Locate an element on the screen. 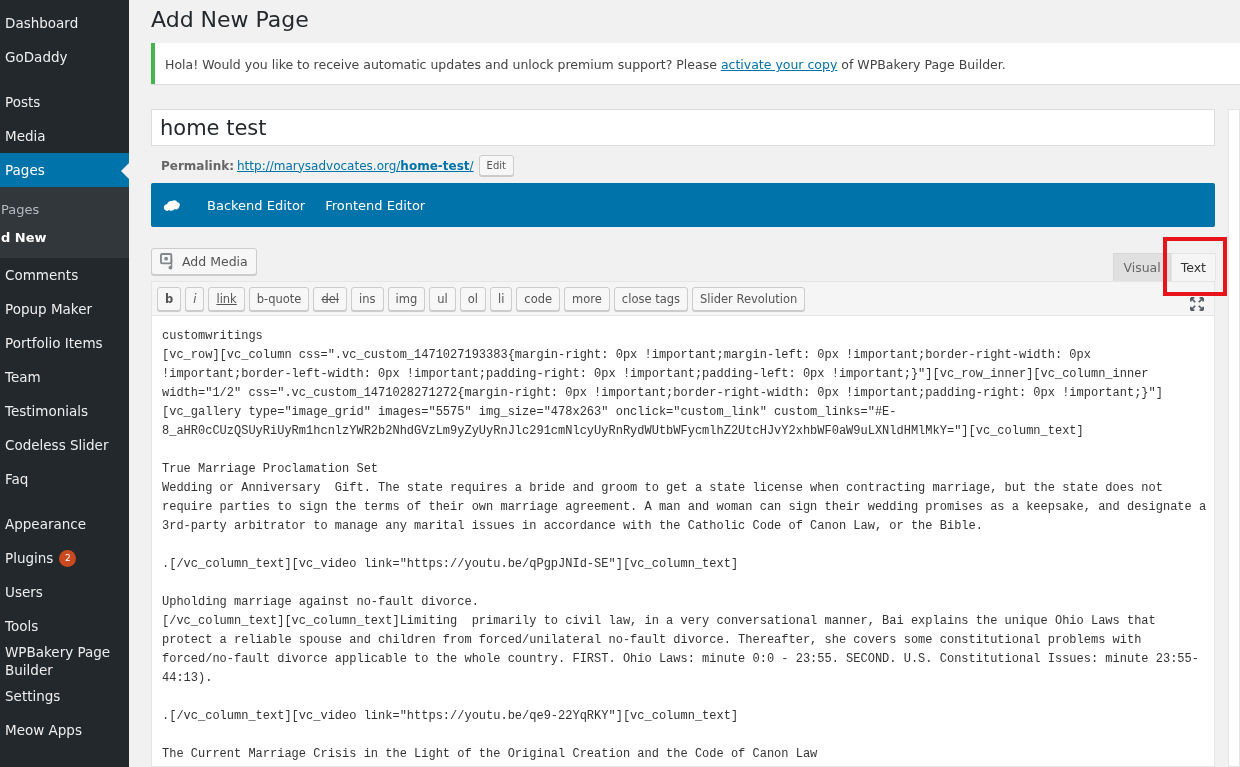 The height and width of the screenshot is (767, 1240). format-button: i is located at coordinates (195, 299).